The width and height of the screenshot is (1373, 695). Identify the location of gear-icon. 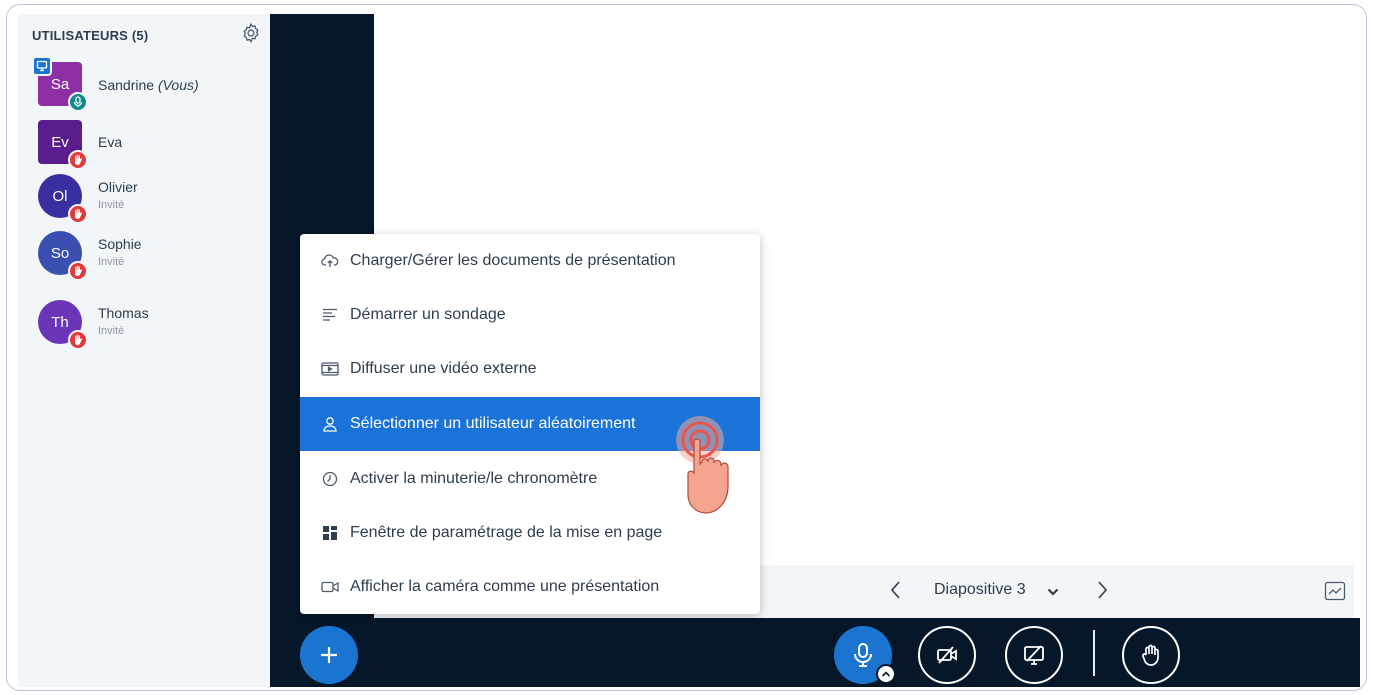
(251, 33).